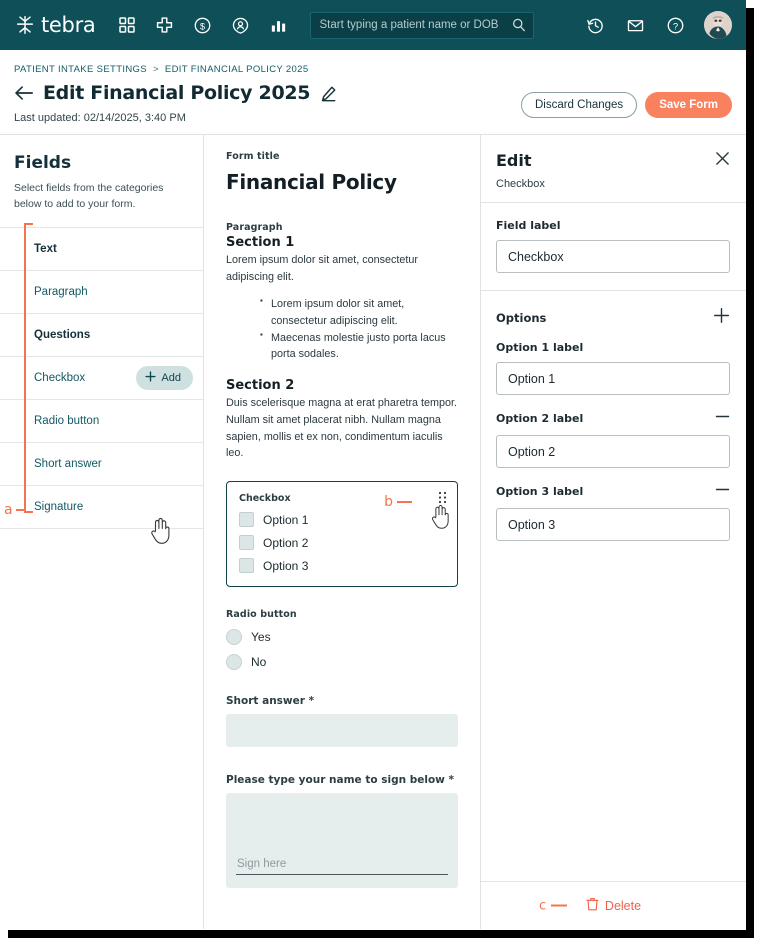 The width and height of the screenshot is (765, 945). I want to click on option-2-input, so click(613, 451).